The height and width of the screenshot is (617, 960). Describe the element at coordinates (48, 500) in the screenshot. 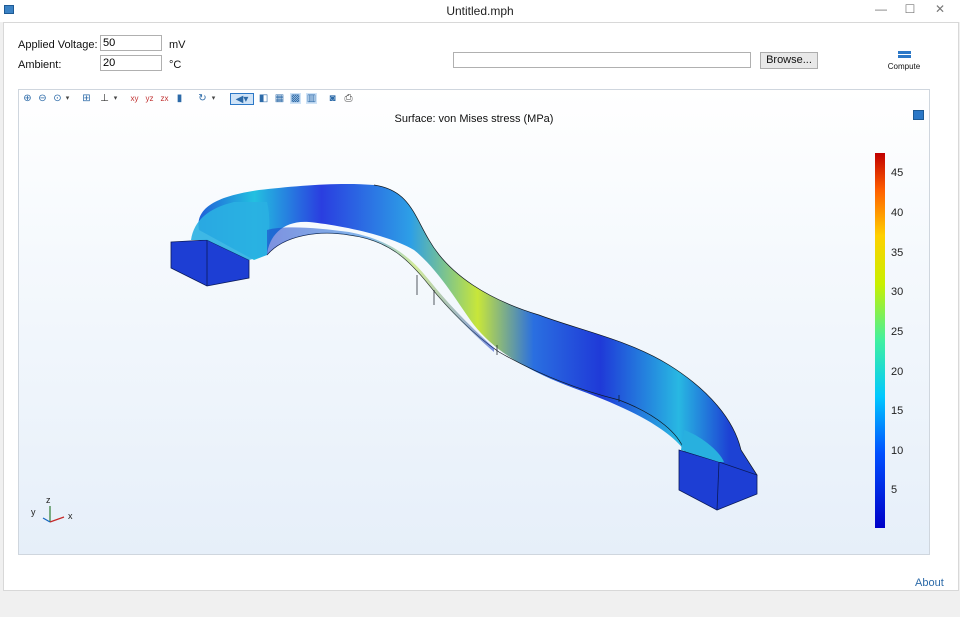

I see `z-axis-label: z` at that location.